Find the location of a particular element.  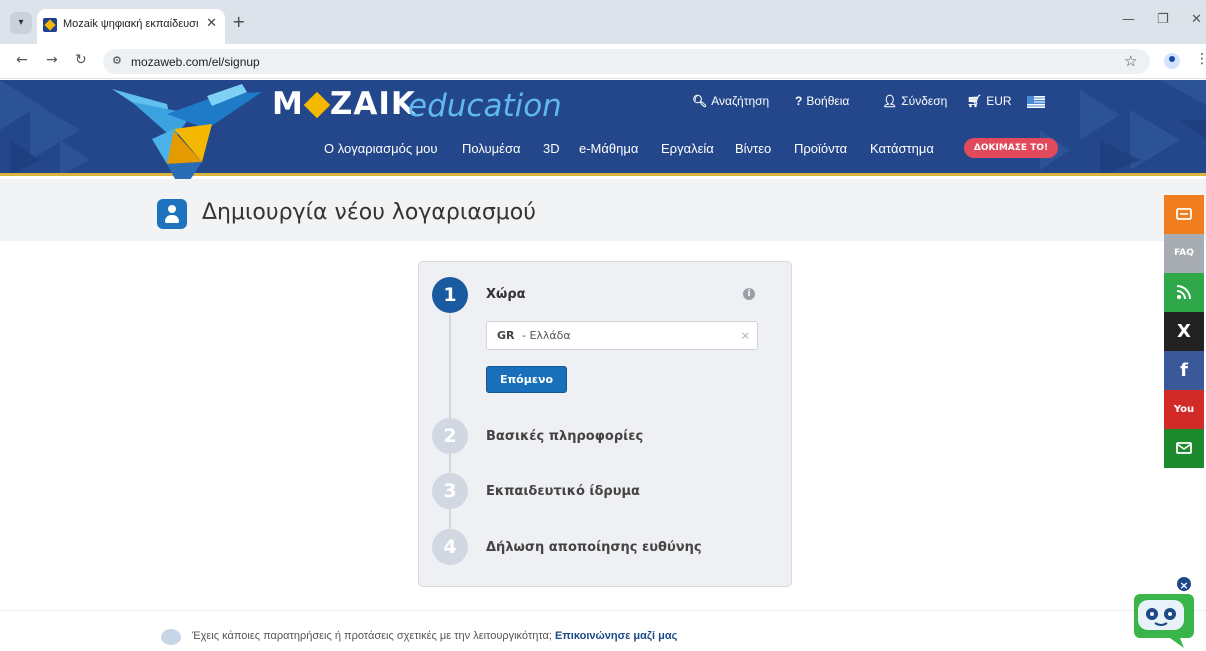

nav-shop: Κατάστημα is located at coordinates (902, 148).